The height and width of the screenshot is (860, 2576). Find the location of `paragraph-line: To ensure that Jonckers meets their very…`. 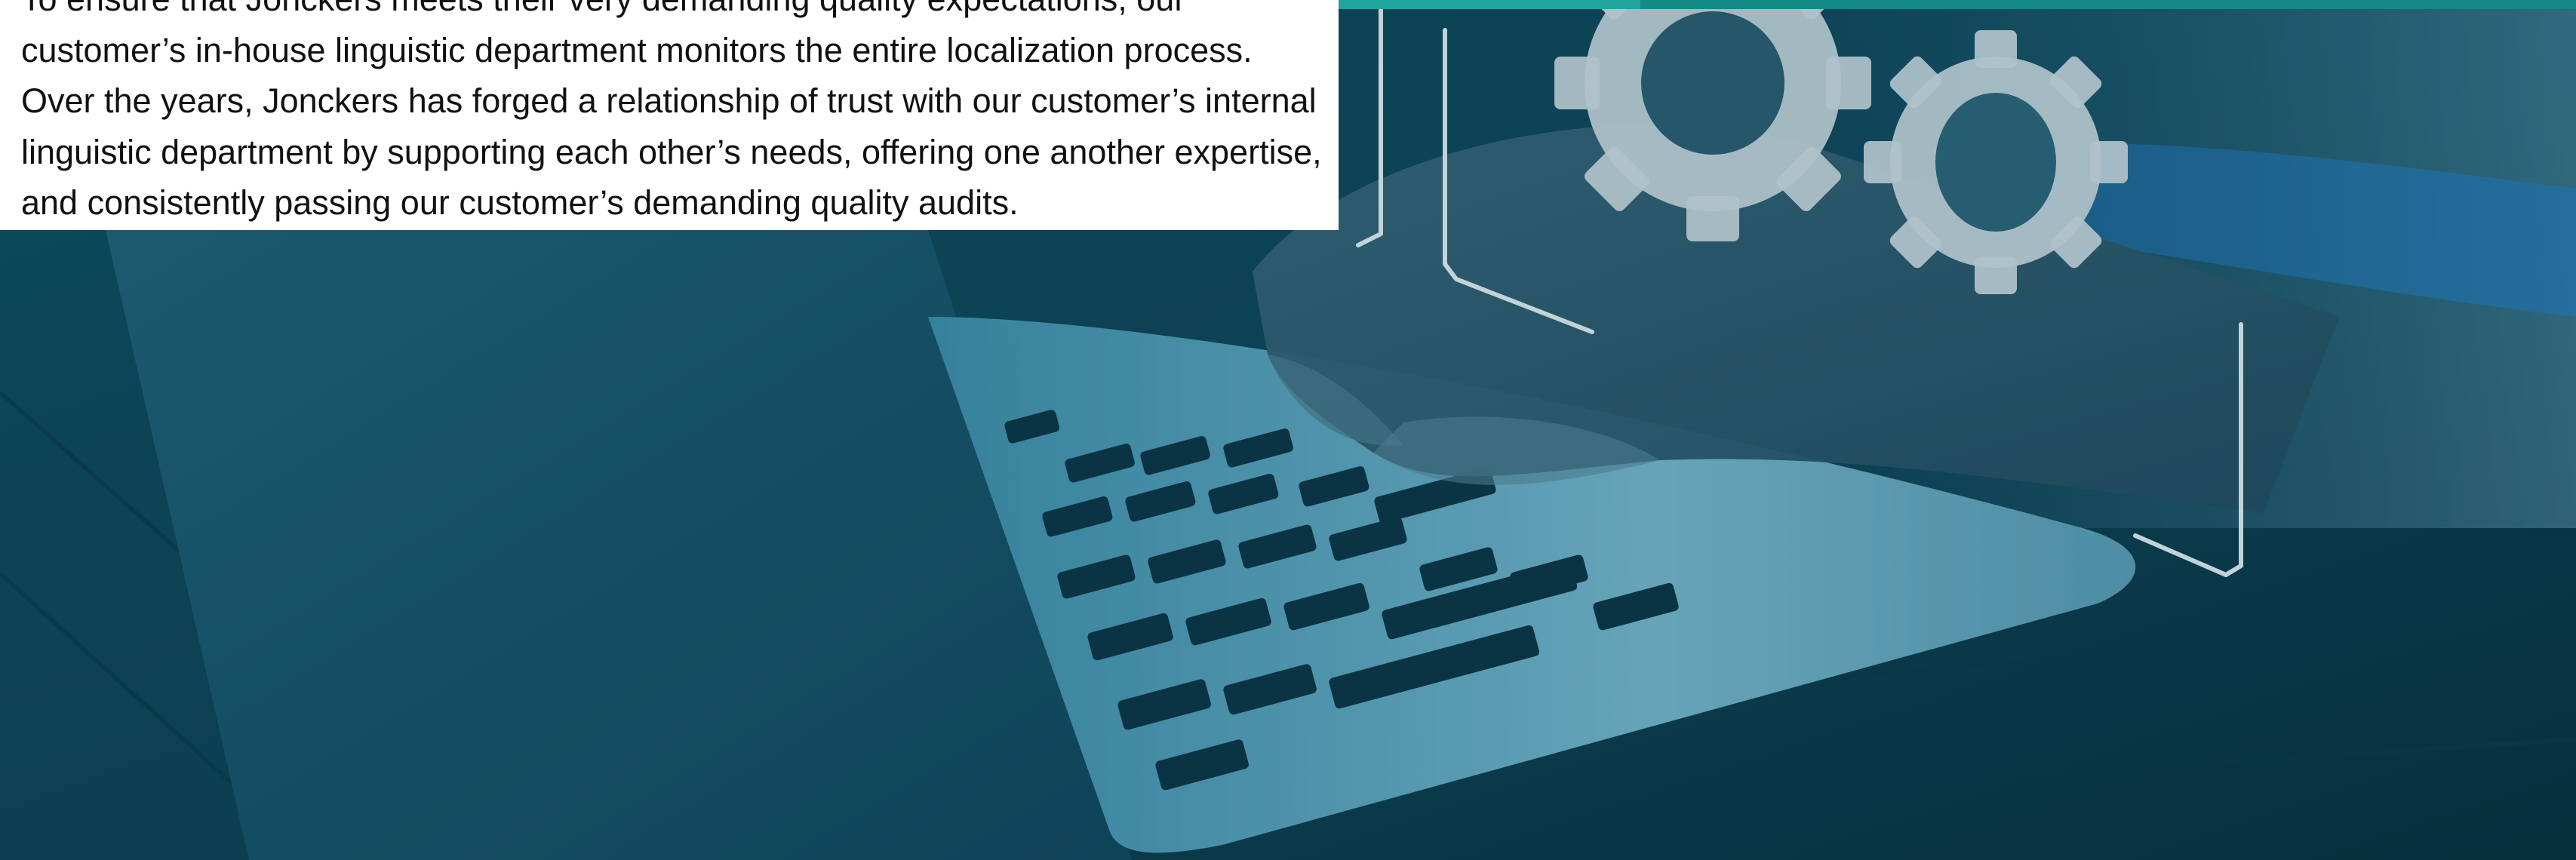

paragraph-line: To ensure that Jonckers meets their very… is located at coordinates (677, 12).